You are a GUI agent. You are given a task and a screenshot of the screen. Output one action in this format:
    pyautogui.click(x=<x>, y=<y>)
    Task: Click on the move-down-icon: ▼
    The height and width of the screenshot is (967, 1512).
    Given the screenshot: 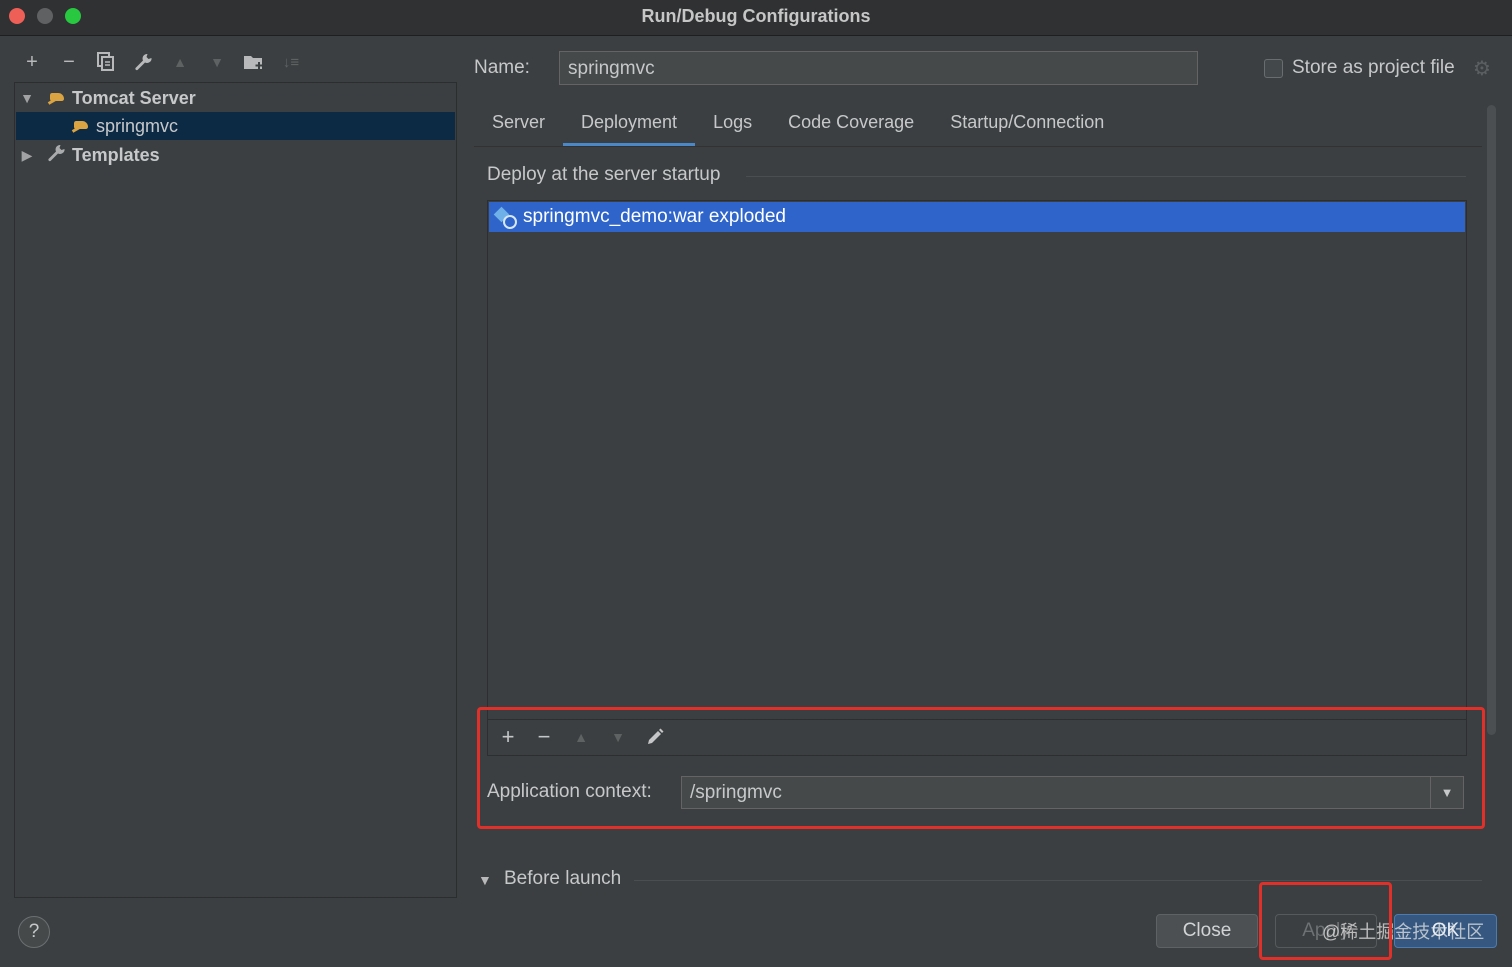 What is the action you would take?
    pyautogui.click(x=217, y=62)
    